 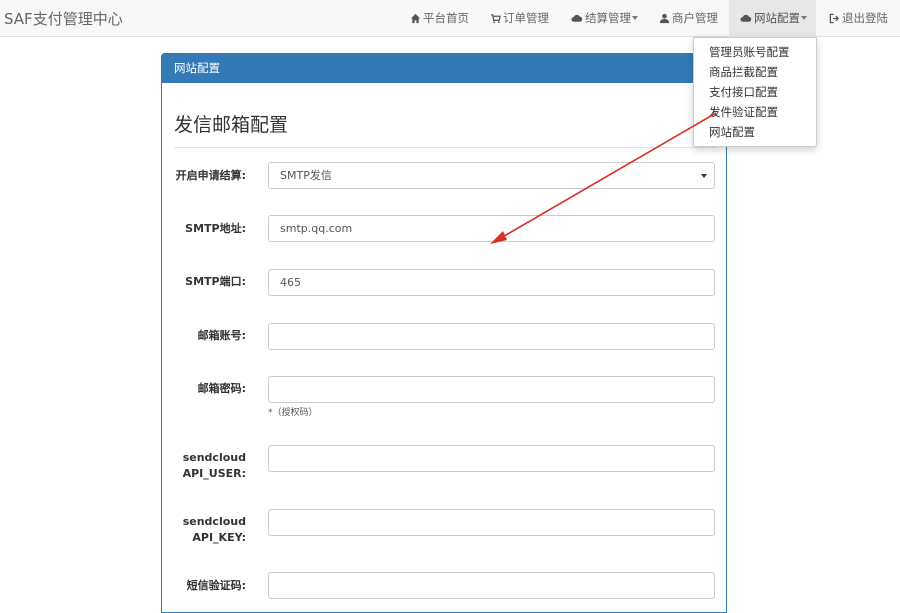 What do you see at coordinates (491, 282) in the screenshot?
I see `smtp-port-input: 465` at bounding box center [491, 282].